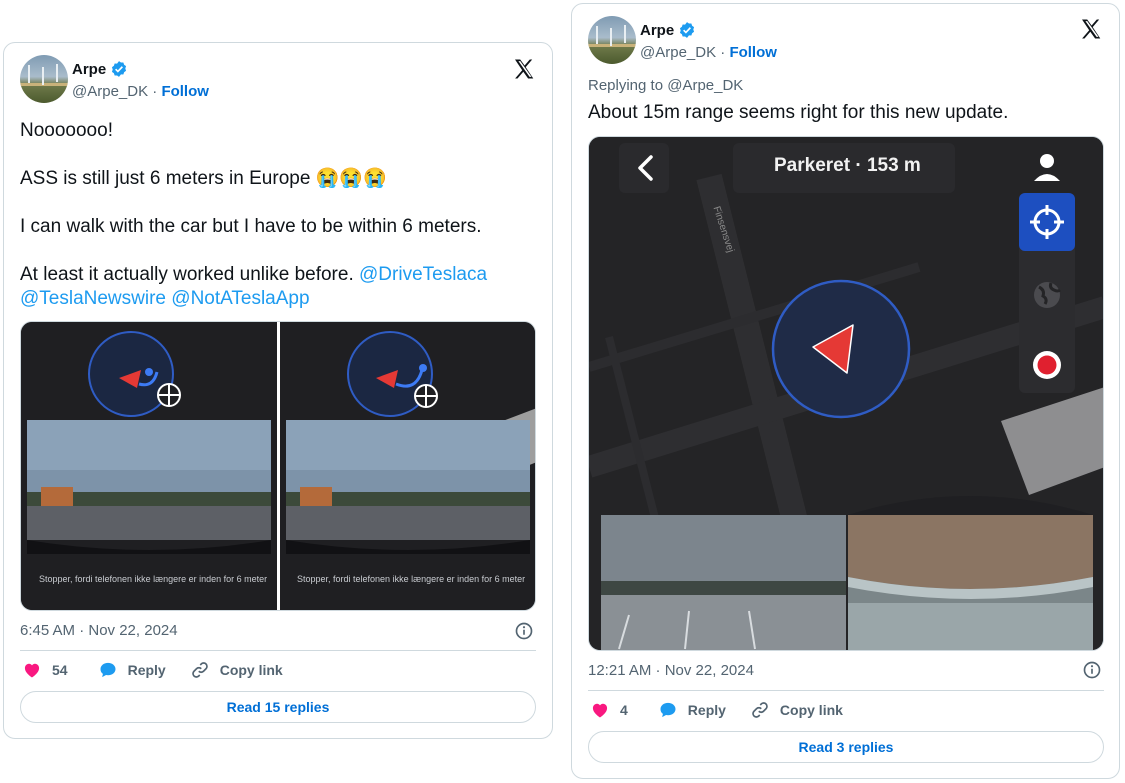 The image size is (1125, 783). I want to click on chevron-left-icon, so click(643, 169).